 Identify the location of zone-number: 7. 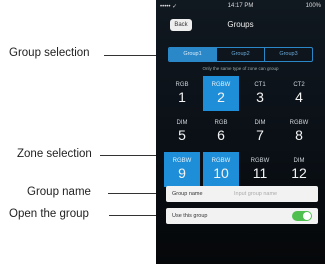
(260, 135).